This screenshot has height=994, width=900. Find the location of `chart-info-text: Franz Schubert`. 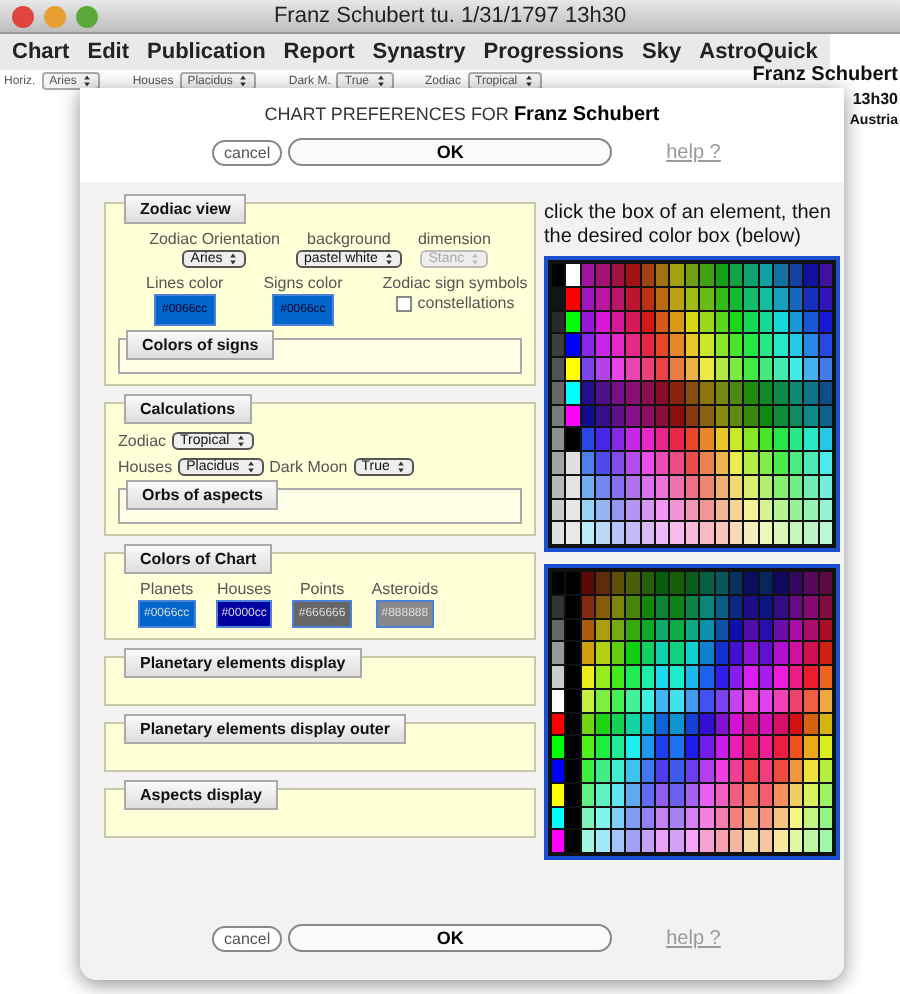

chart-info-text: Franz Schubert is located at coordinates (825, 75).